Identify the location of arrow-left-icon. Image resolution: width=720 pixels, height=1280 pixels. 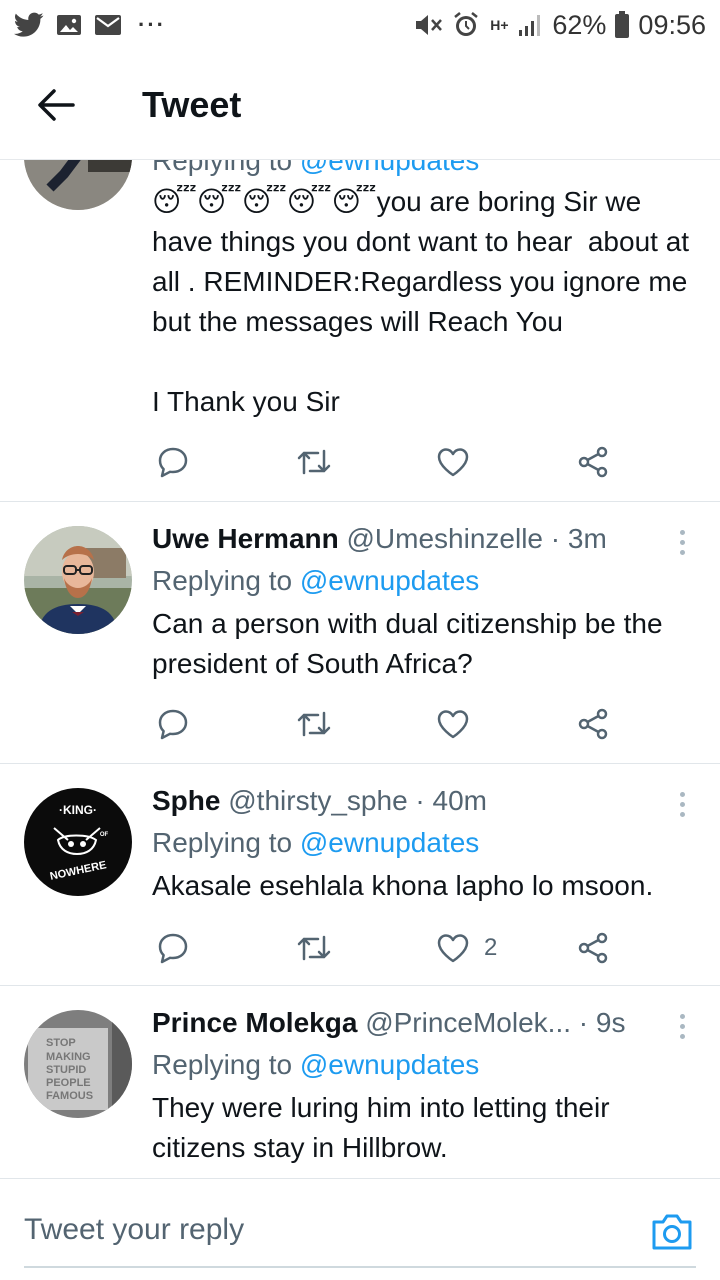
(56, 104).